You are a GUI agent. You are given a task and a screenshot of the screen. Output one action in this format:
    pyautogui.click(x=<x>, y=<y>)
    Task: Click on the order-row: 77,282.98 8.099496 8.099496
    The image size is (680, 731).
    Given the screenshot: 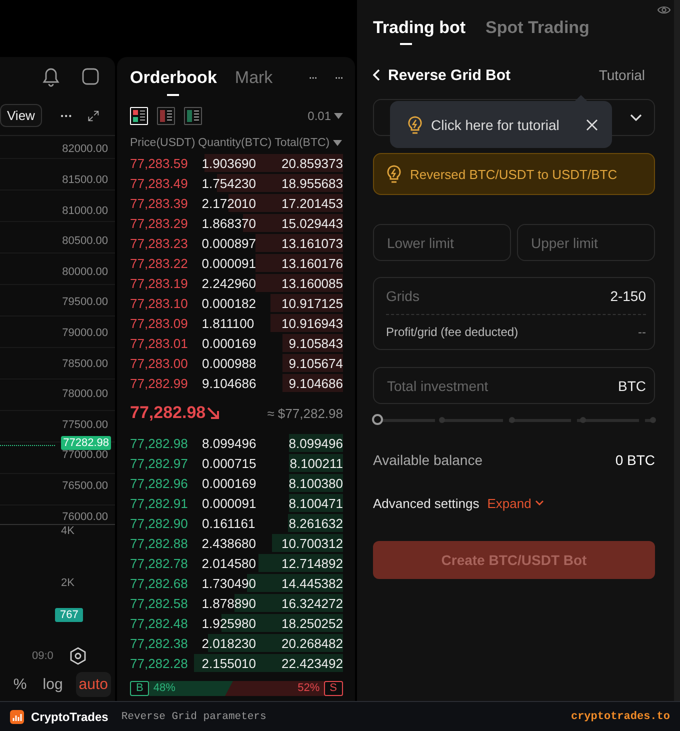 What is the action you would take?
    pyautogui.click(x=236, y=443)
    